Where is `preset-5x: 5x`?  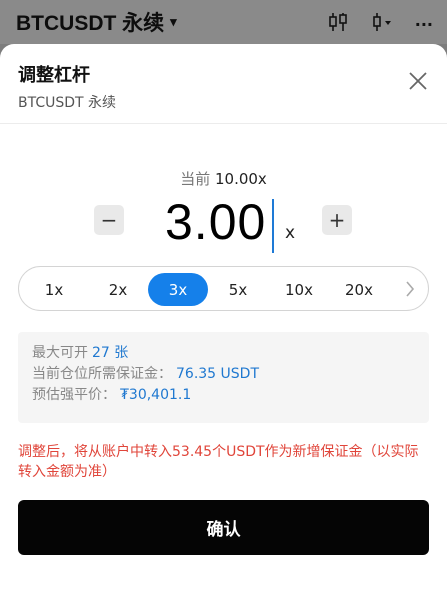 preset-5x: 5x is located at coordinates (238, 289).